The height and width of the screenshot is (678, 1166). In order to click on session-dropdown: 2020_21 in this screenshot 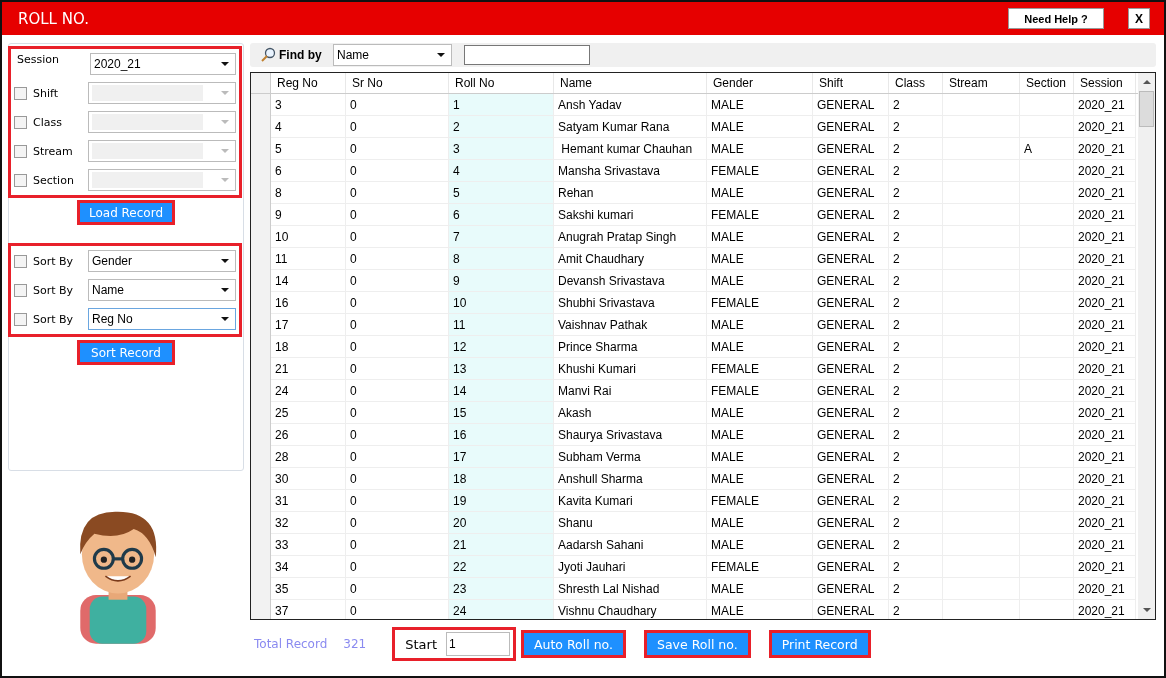, I will do `click(163, 64)`.